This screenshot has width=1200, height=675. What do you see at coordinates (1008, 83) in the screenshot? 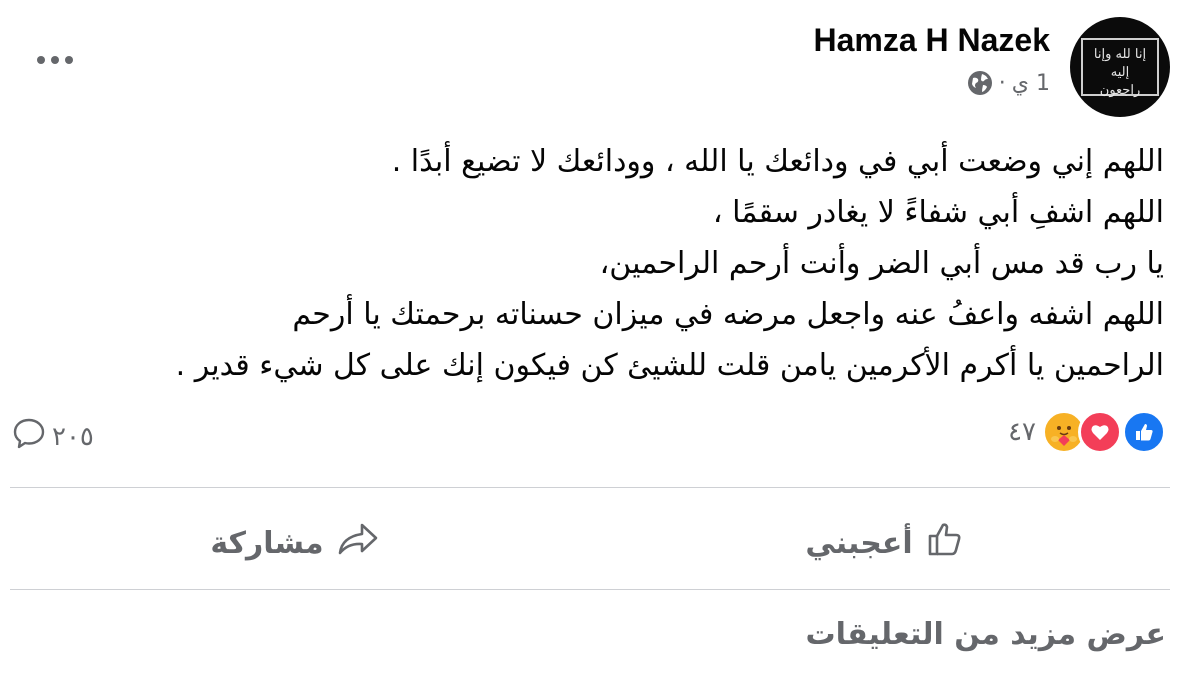
I see `post-meta: 1 ي ·` at bounding box center [1008, 83].